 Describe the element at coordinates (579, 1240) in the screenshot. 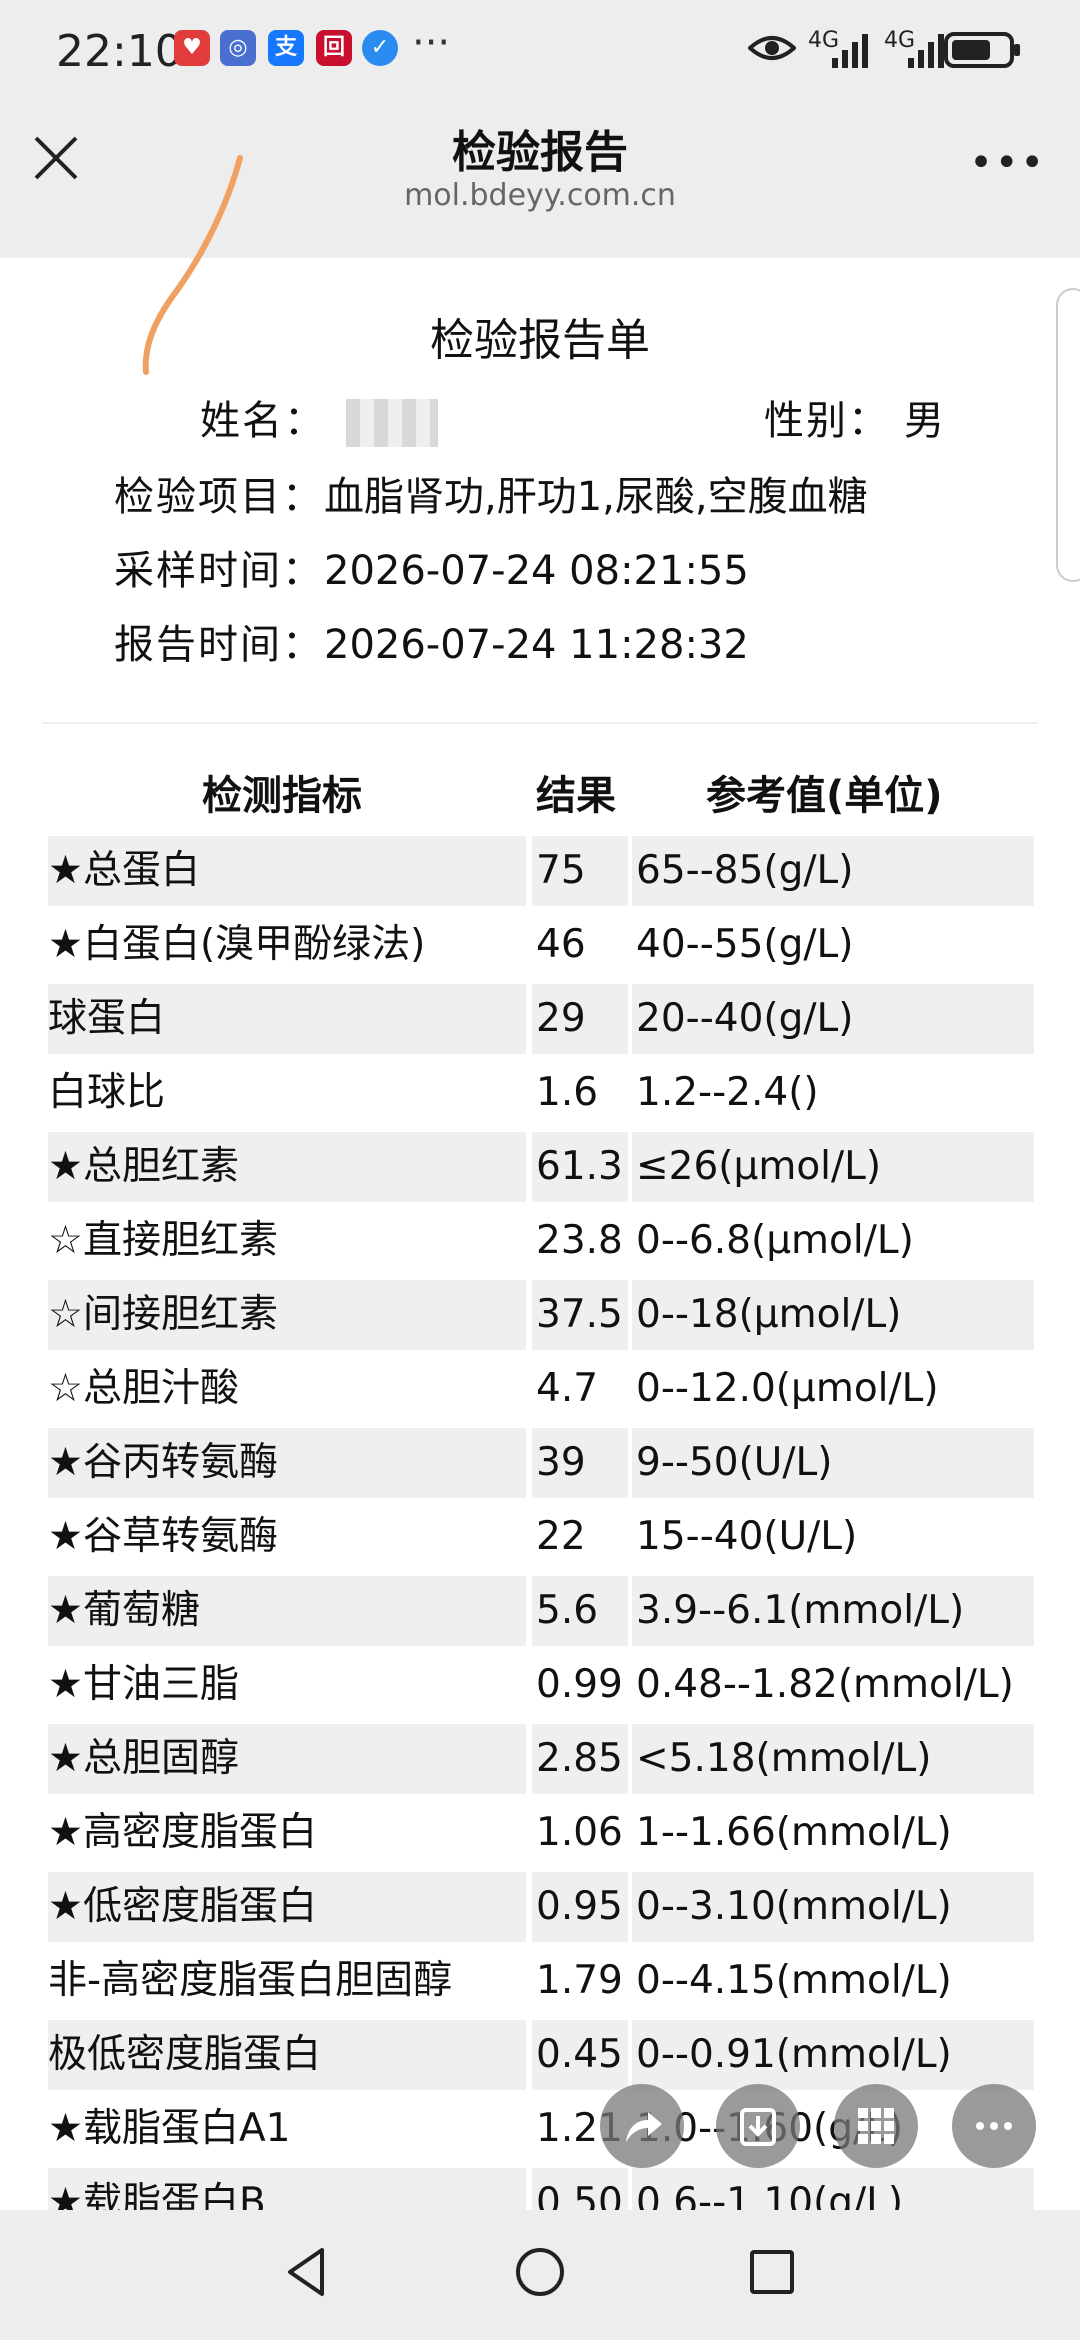

I see `result-cell: 23.8` at that location.